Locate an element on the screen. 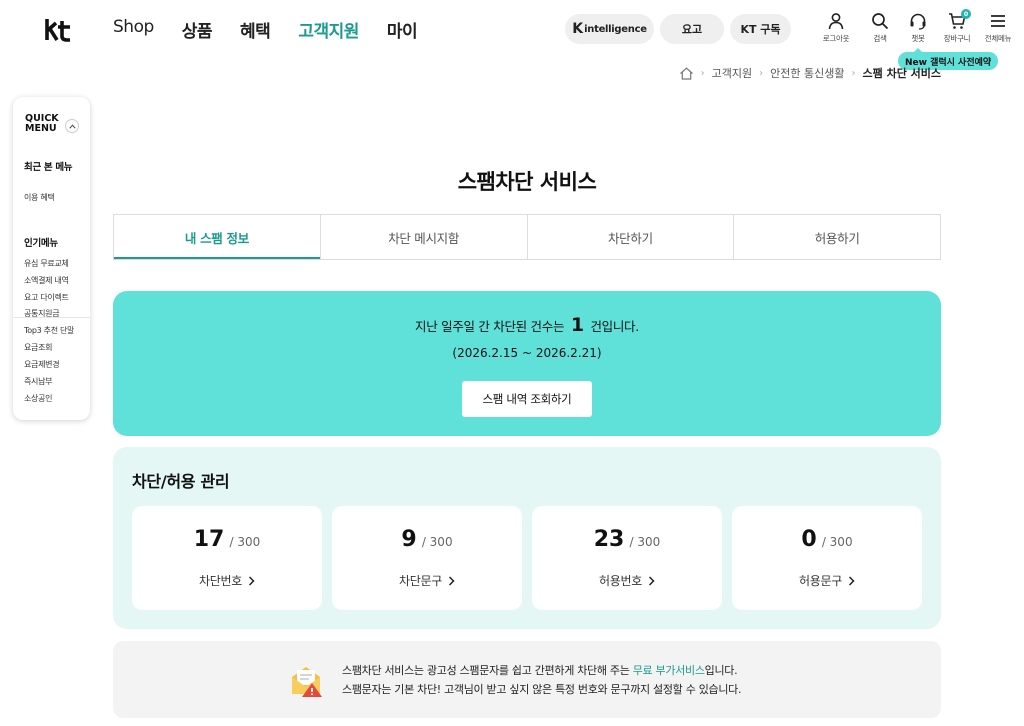  allowed-phrases-label: 허용문구 is located at coordinates (820, 581).